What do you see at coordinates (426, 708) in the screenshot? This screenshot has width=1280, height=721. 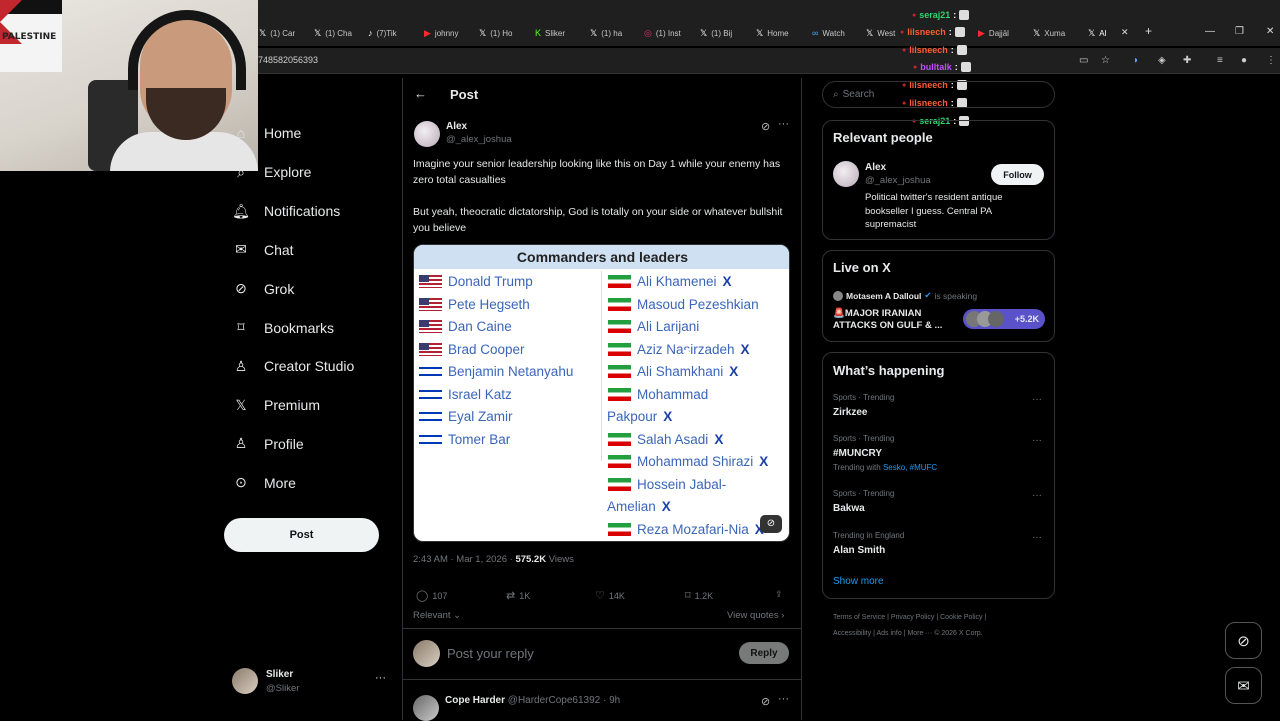 I see `reply-author-avatar` at bounding box center [426, 708].